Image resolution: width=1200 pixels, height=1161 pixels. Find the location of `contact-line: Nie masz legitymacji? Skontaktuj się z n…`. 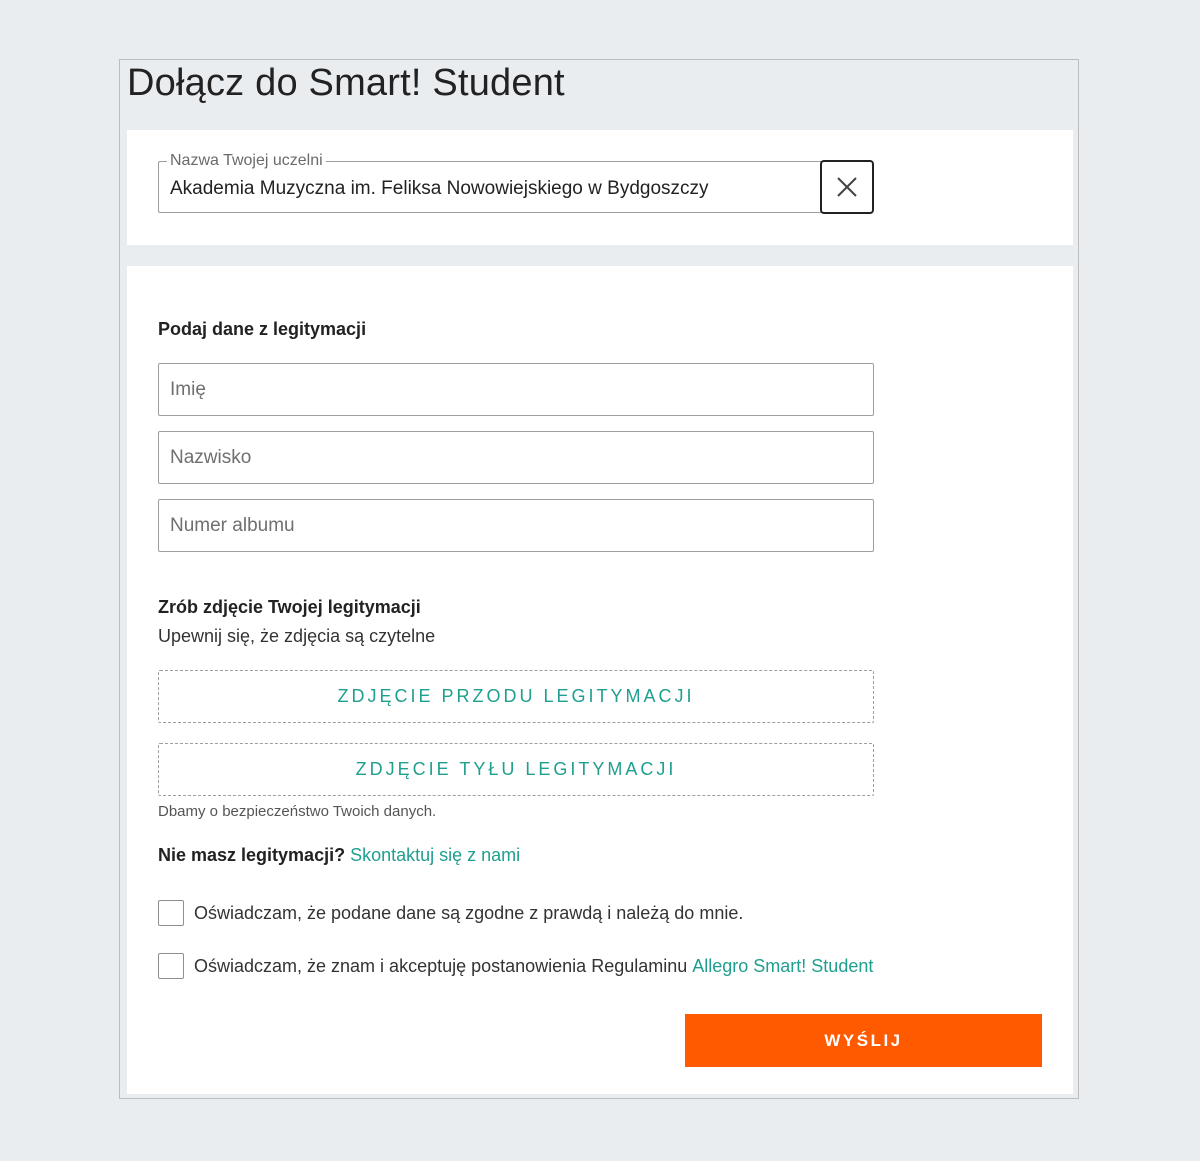

contact-line: Nie masz legitymacji? Skontaktuj się z n… is located at coordinates (339, 855).